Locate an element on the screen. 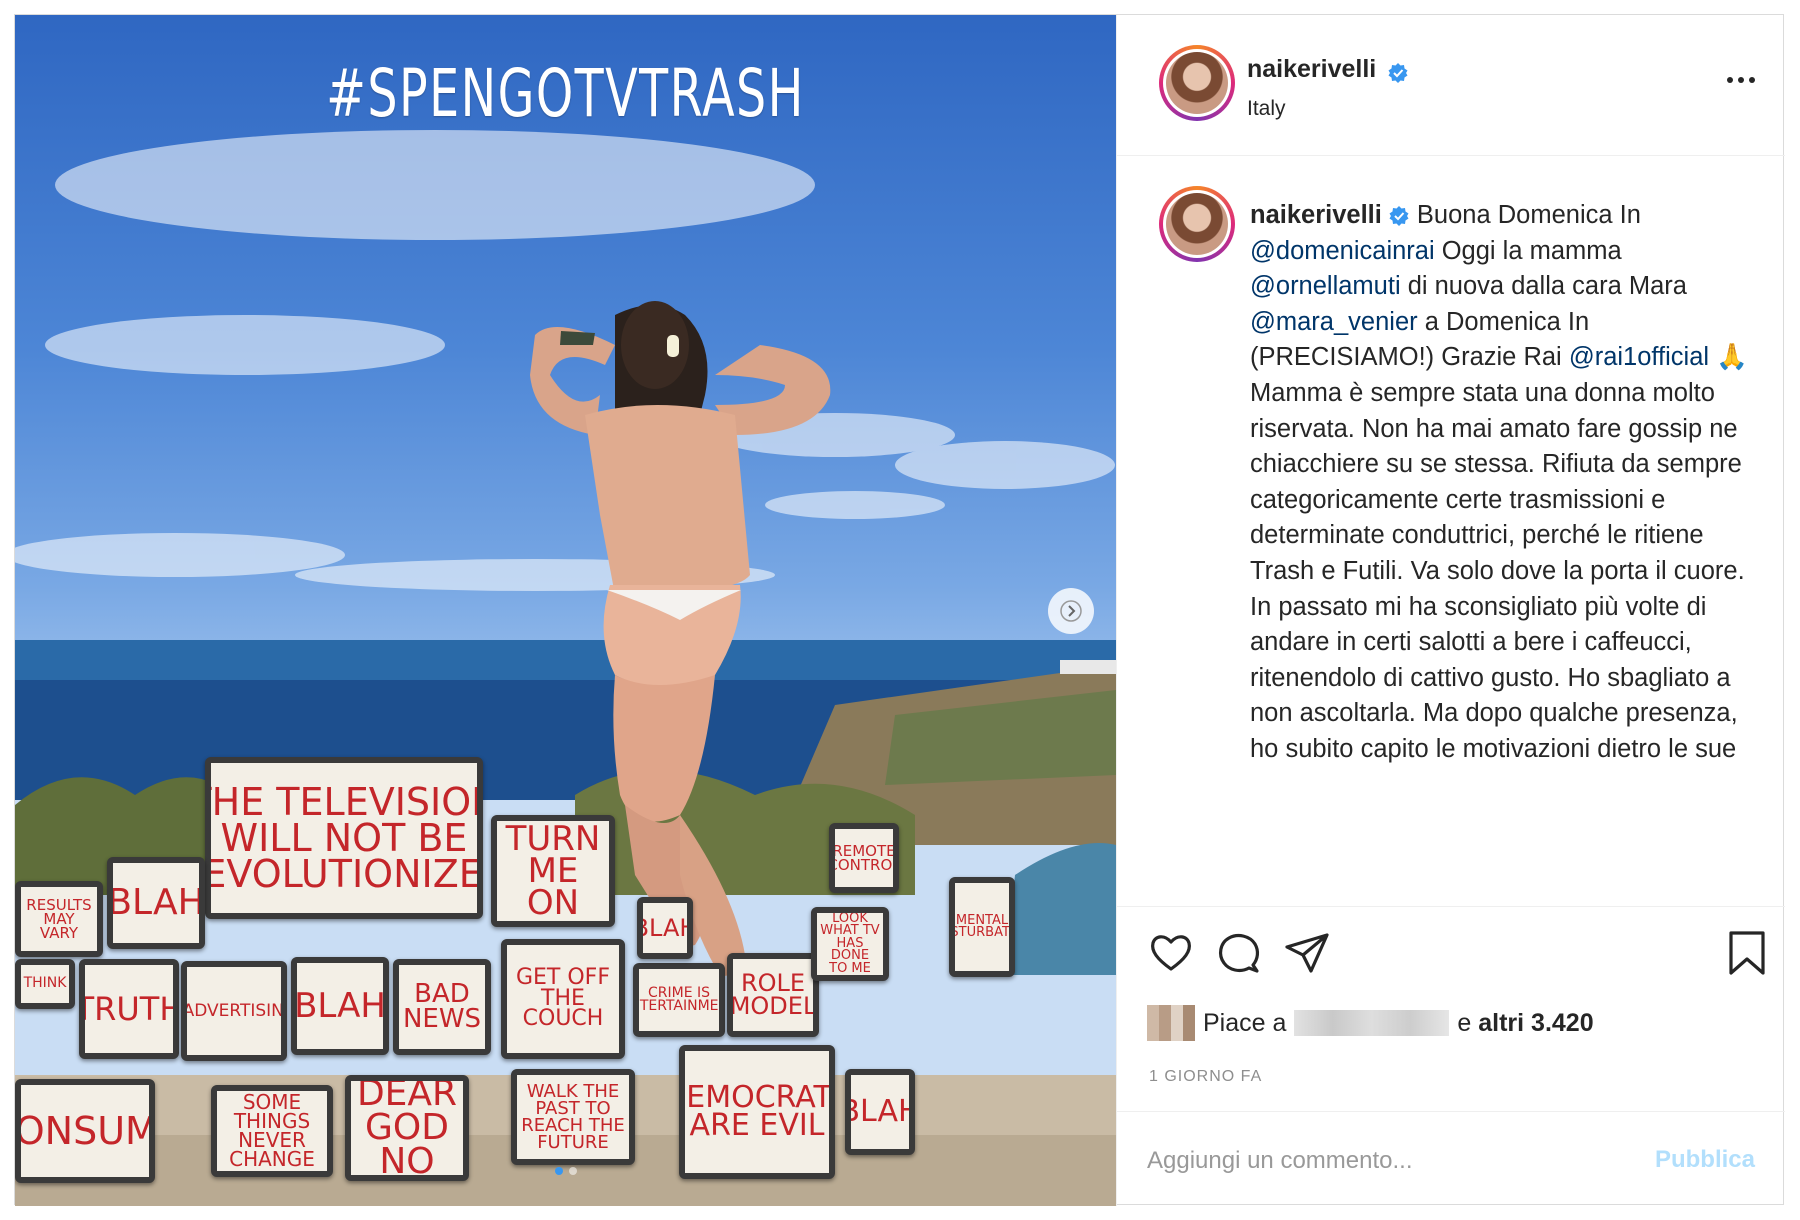 This screenshot has height=1220, width=1800. likes-summary: Piace a e altri 3.420 is located at coordinates (1370, 1023).